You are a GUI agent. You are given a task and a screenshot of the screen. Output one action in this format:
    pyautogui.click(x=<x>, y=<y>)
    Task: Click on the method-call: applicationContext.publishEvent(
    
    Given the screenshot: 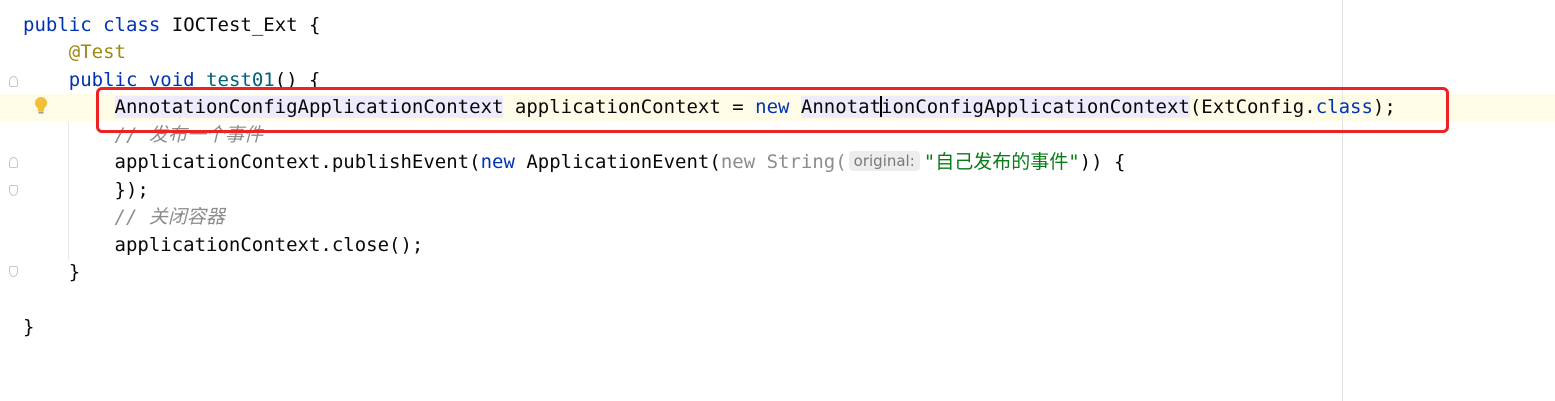 What is the action you would take?
    pyautogui.click(x=297, y=162)
    